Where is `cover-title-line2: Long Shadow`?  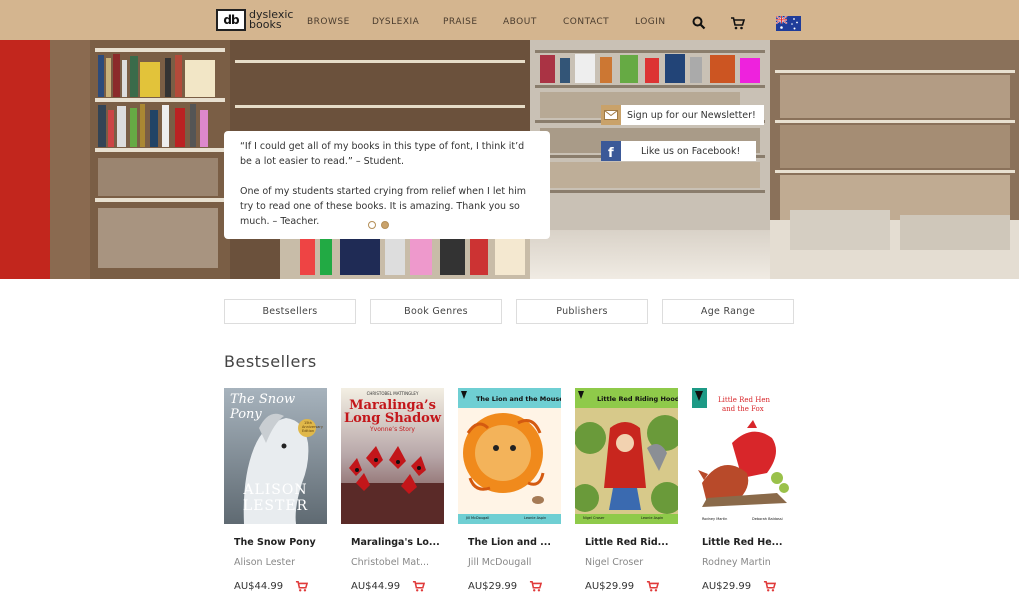 cover-title-line2: Long Shadow is located at coordinates (392, 418).